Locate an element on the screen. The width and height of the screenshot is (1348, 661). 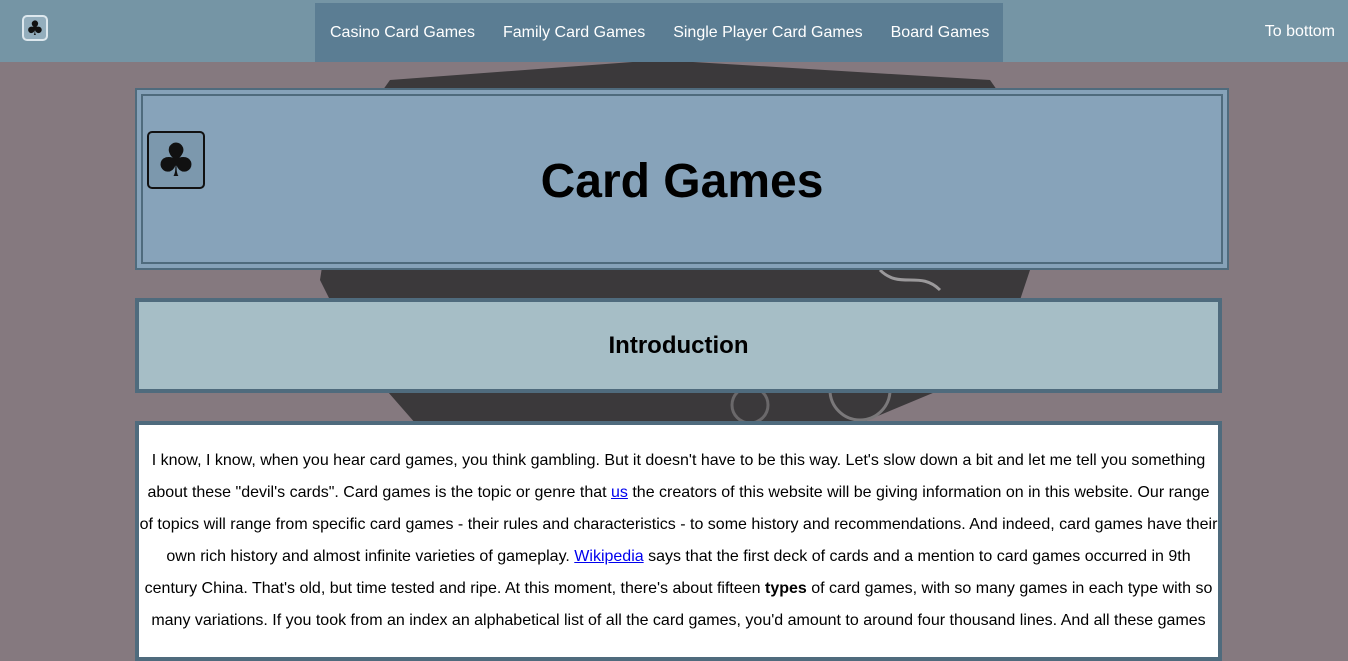
club-icon: ♣ is located at coordinates (35, 28).